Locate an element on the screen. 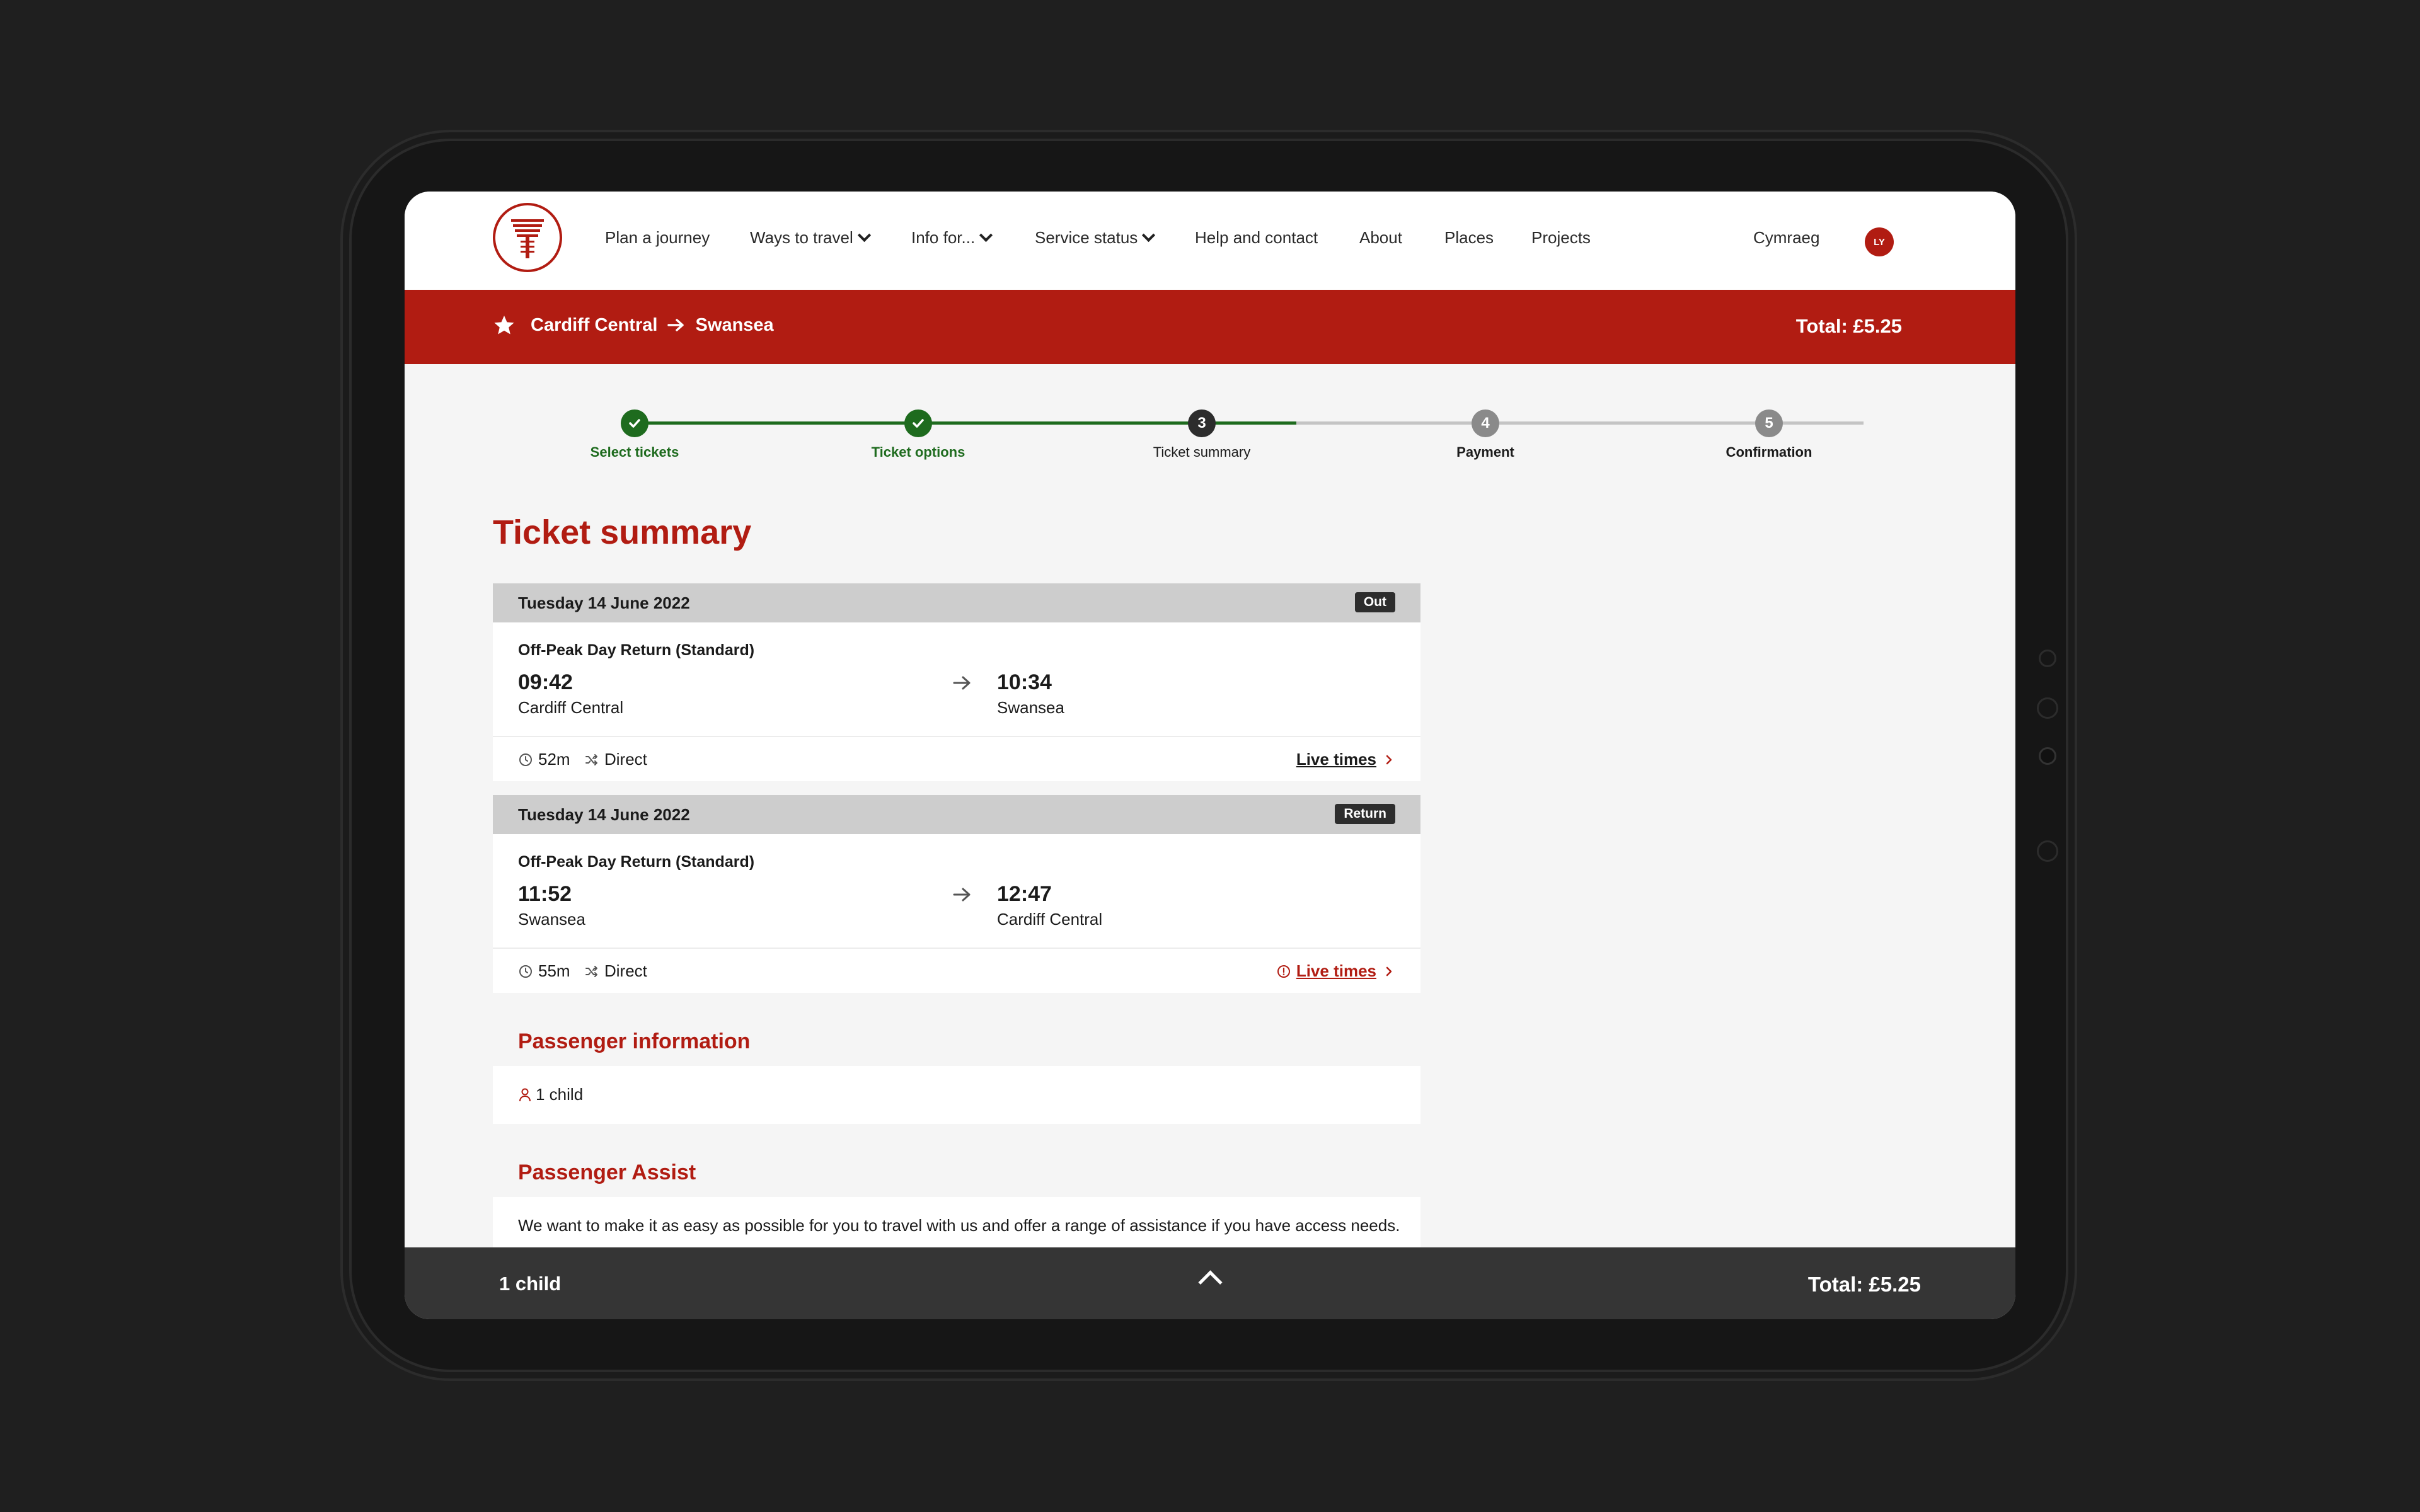 This screenshot has height=1512, width=2420. nav-label: Plan a journey is located at coordinates (657, 237).